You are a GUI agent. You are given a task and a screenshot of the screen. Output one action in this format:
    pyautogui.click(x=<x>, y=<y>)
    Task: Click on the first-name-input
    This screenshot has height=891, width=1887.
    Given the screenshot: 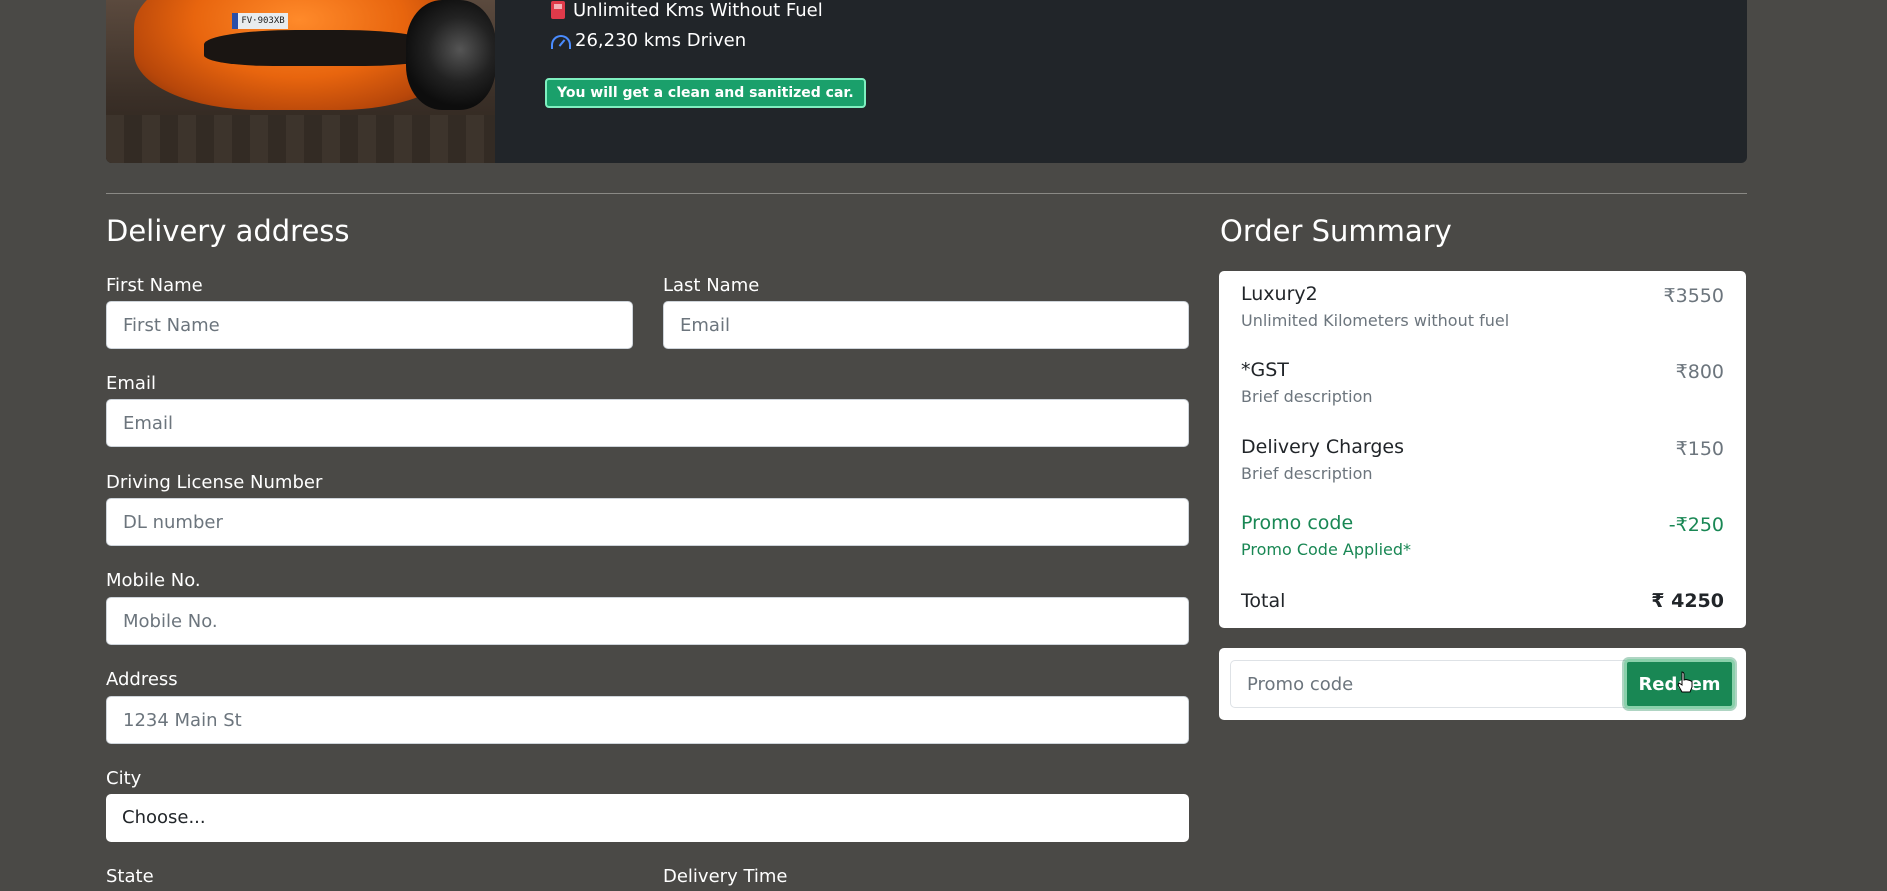 What is the action you would take?
    pyautogui.click(x=369, y=325)
    